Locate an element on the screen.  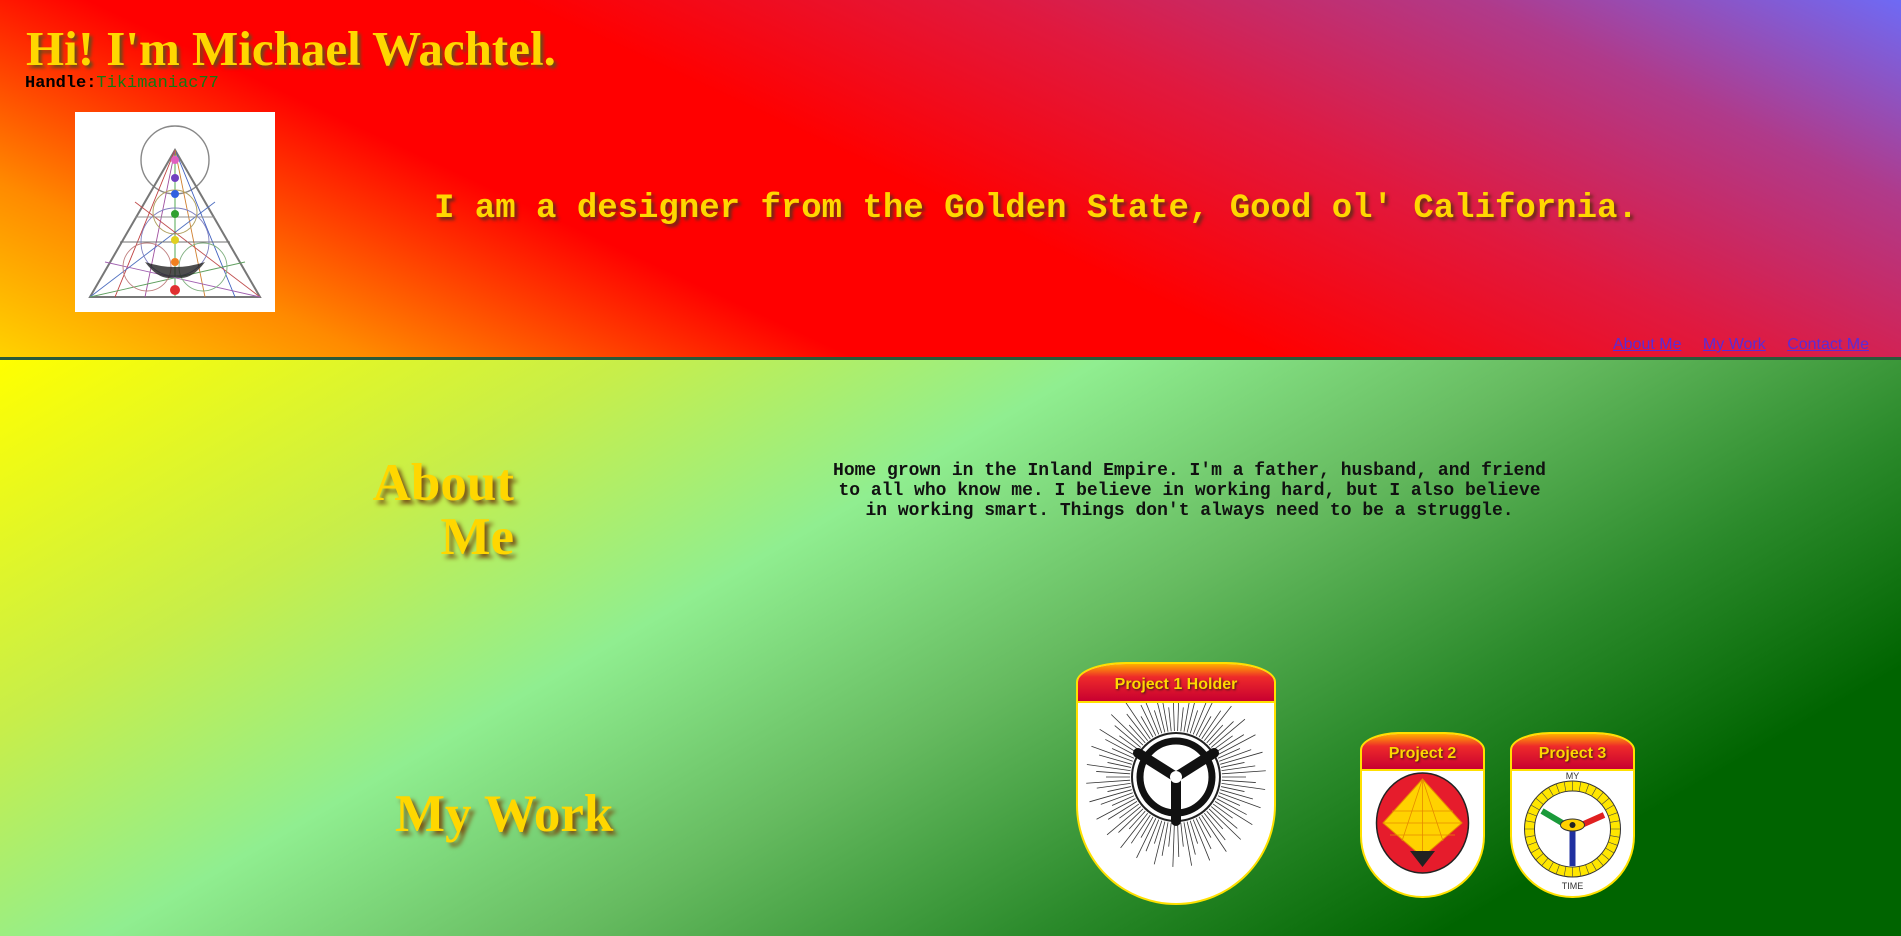
project-2-title: Project 2 is located at coordinates (1422, 752).